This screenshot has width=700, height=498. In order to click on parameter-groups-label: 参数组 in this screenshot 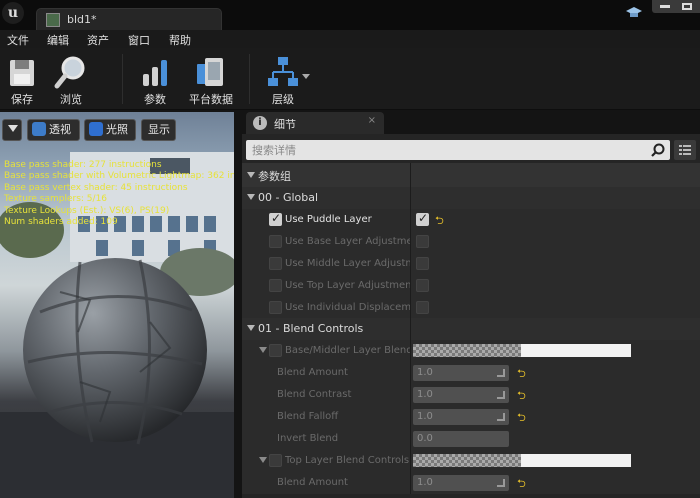, I will do `click(274, 176)`.